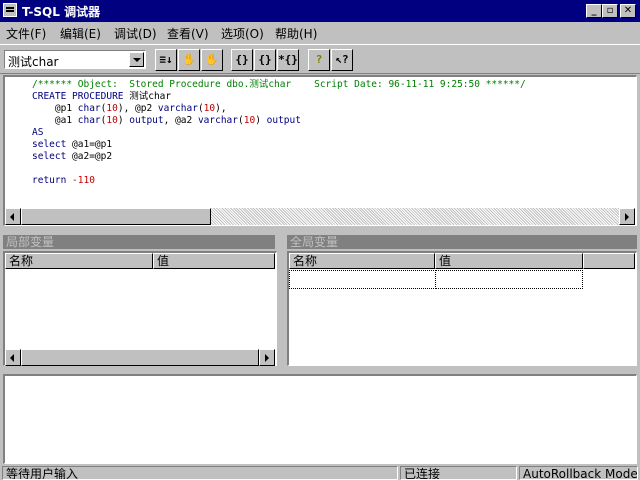 The height and width of the screenshot is (480, 640). I want to click on menu-bar: 文件(F) 编辑(E) 调试(D) 查看(V) 选项(O) 帮助(H), so click(320, 32).